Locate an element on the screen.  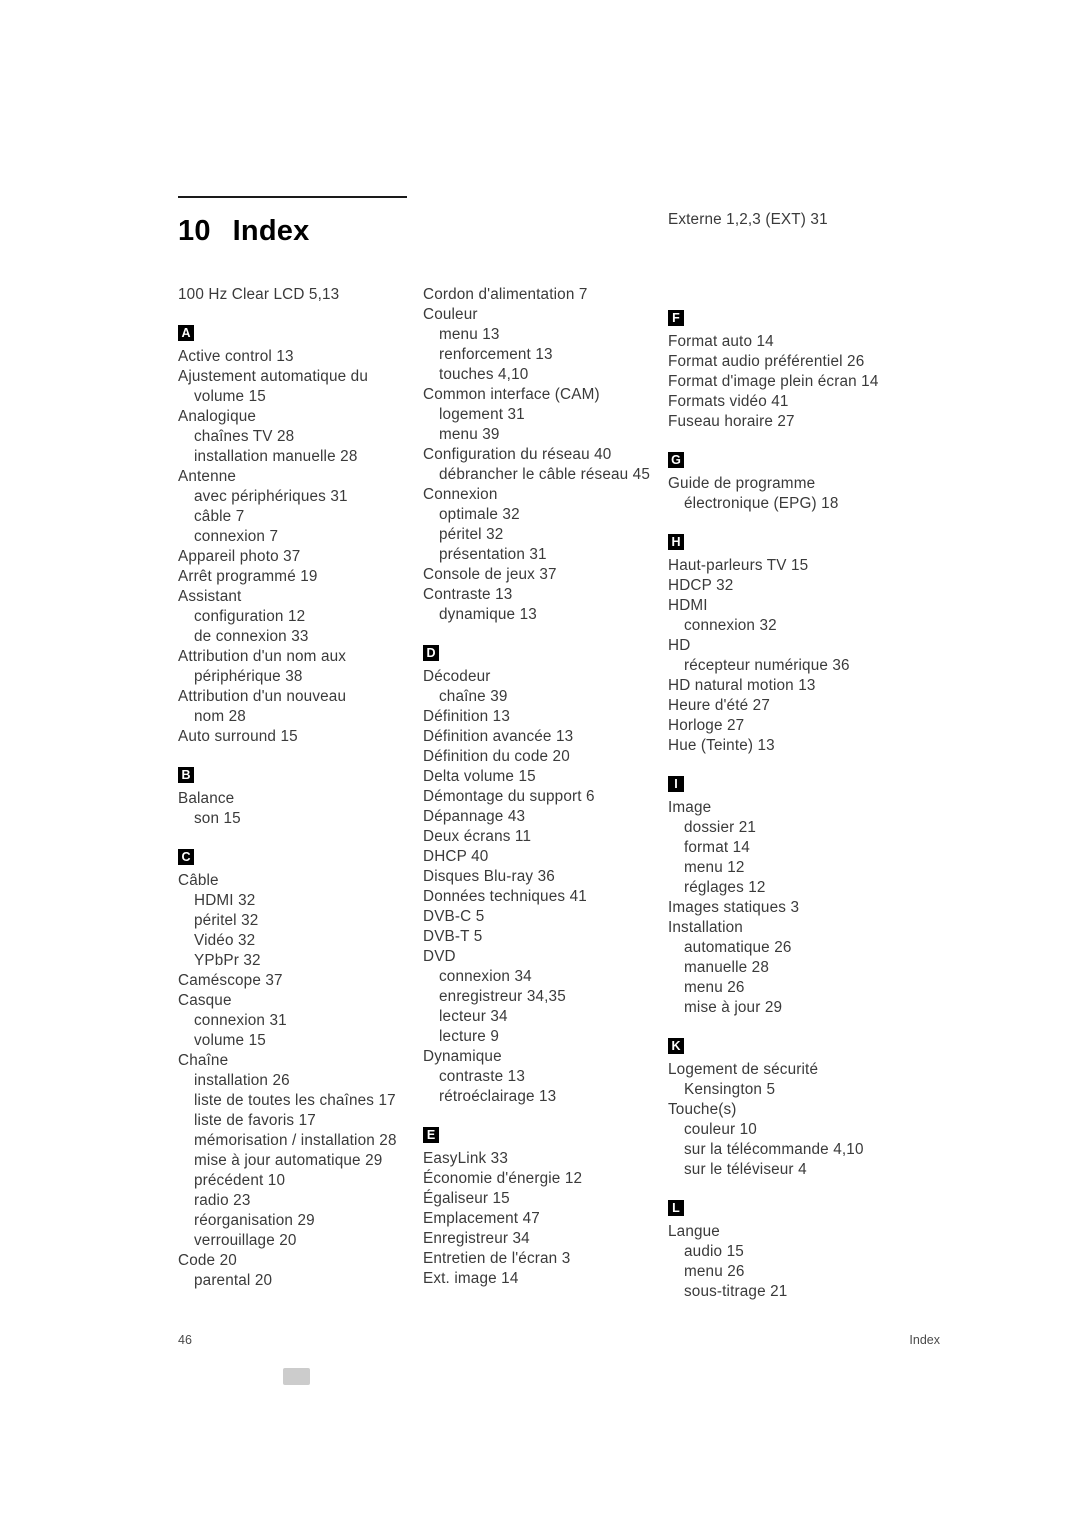
index-subentry: connexion 34 is located at coordinates (485, 976).